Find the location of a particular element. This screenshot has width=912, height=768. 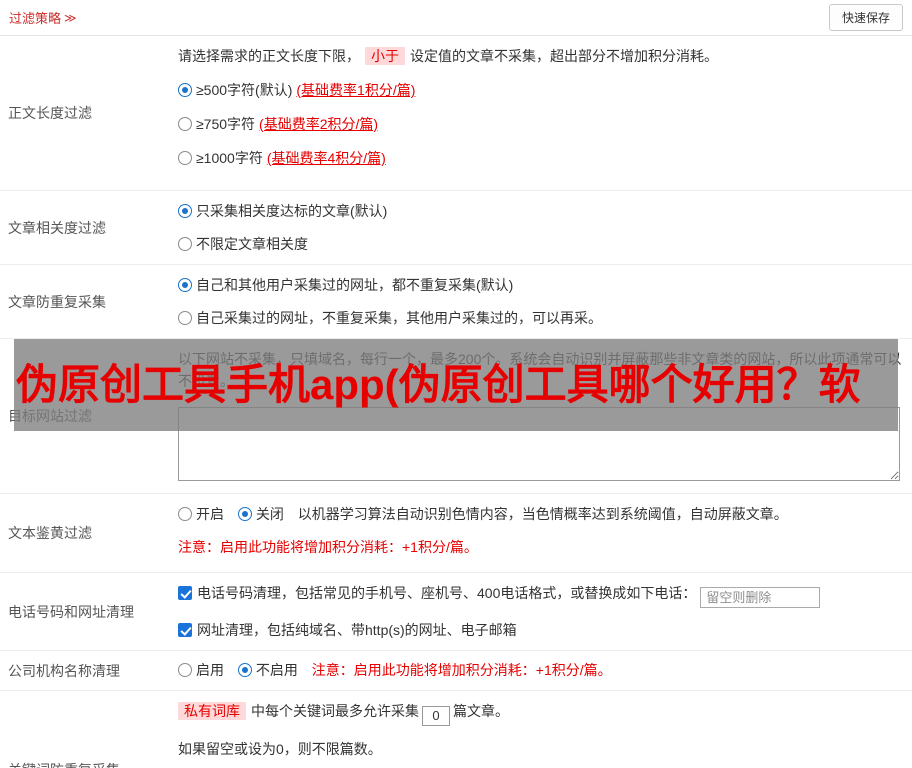

length-intro: 请选择需求的正文长度下限， 小于 设定值的文章不采集，超出部分不增加积分消耗。 is located at coordinates (541, 56).